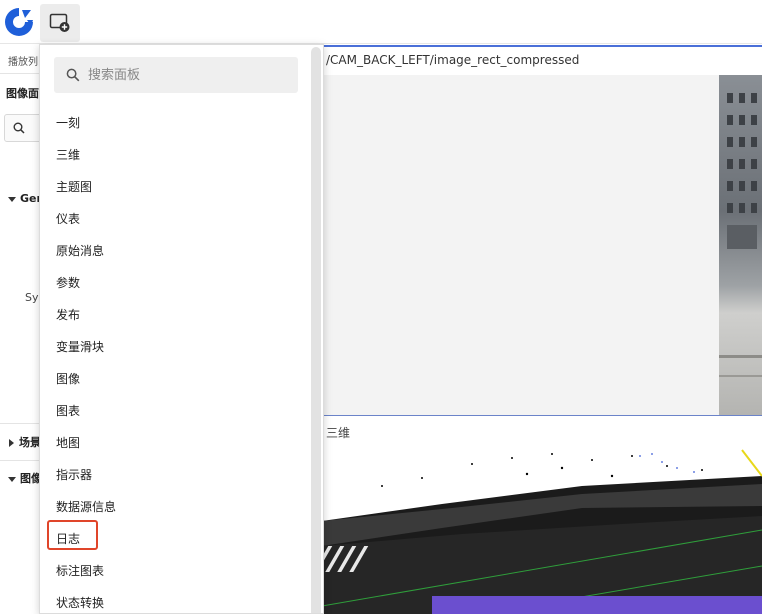  Describe the element at coordinates (381, 22) in the screenshot. I see `top-toolbar` at that location.